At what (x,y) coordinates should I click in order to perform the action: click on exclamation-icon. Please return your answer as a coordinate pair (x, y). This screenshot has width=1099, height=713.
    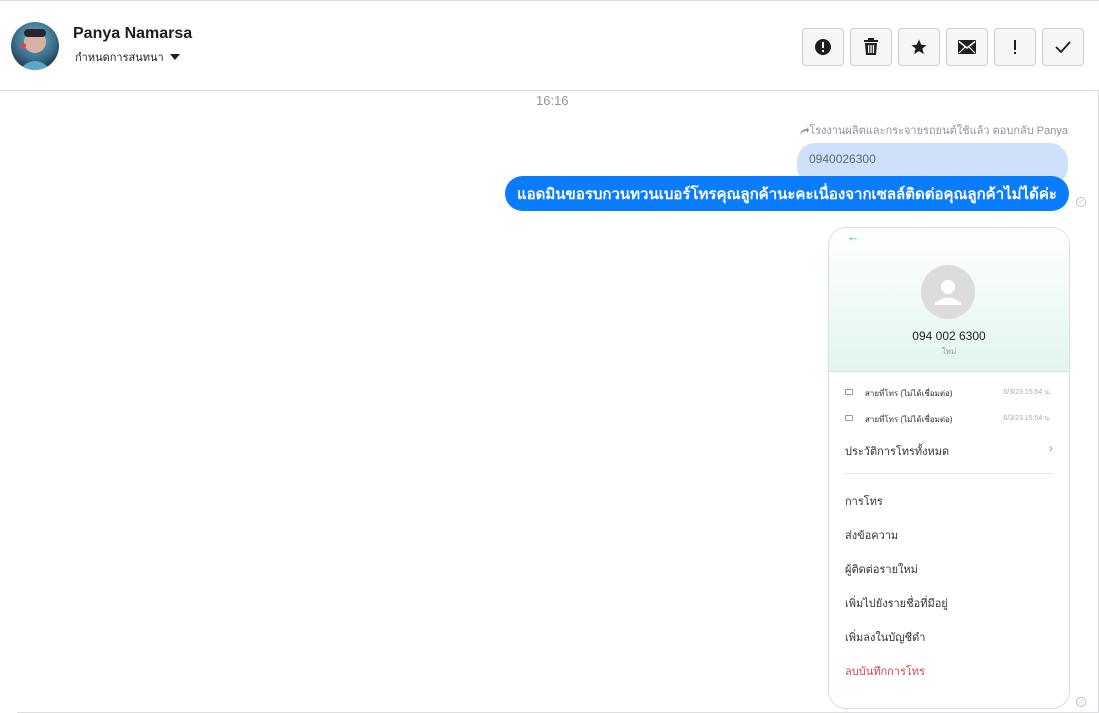
    Looking at the image, I should click on (1015, 47).